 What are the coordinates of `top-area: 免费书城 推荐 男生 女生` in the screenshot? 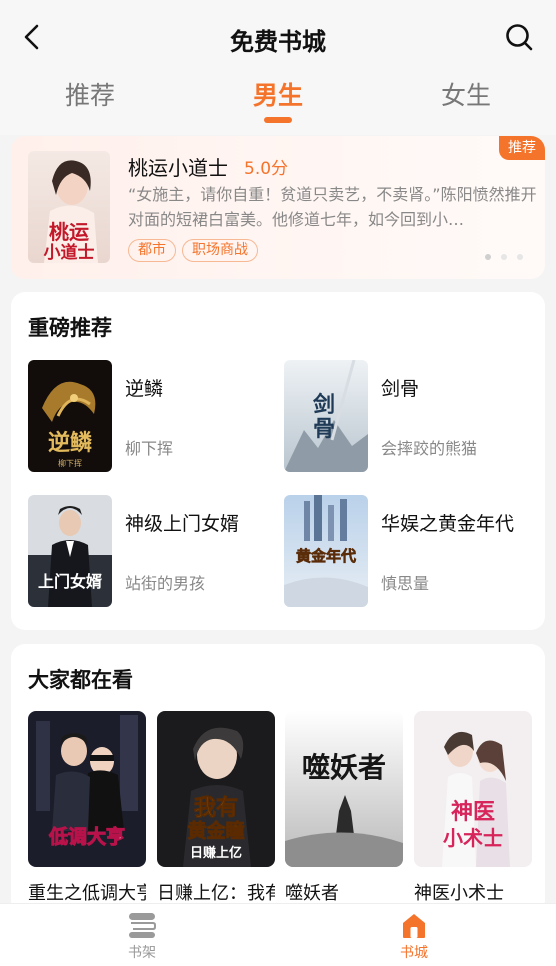 It's located at (278, 67).